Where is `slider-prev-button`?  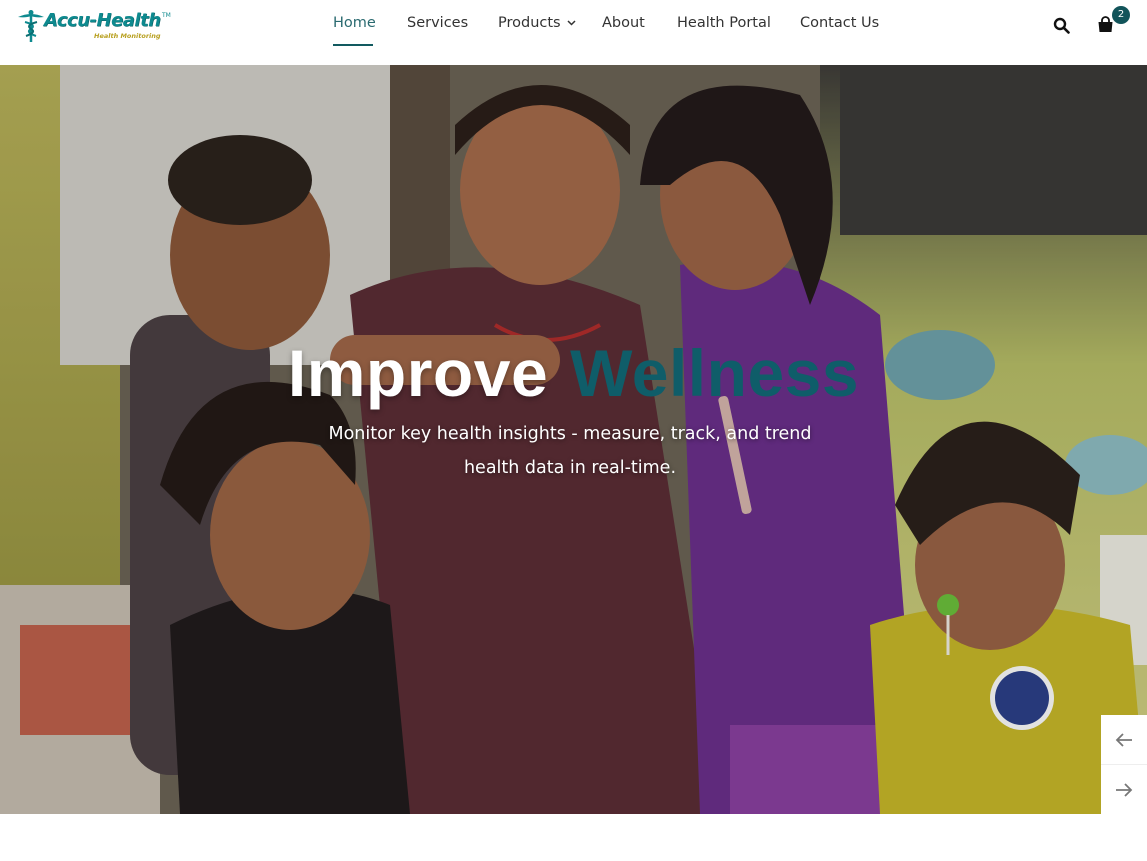 slider-prev-button is located at coordinates (1124, 740).